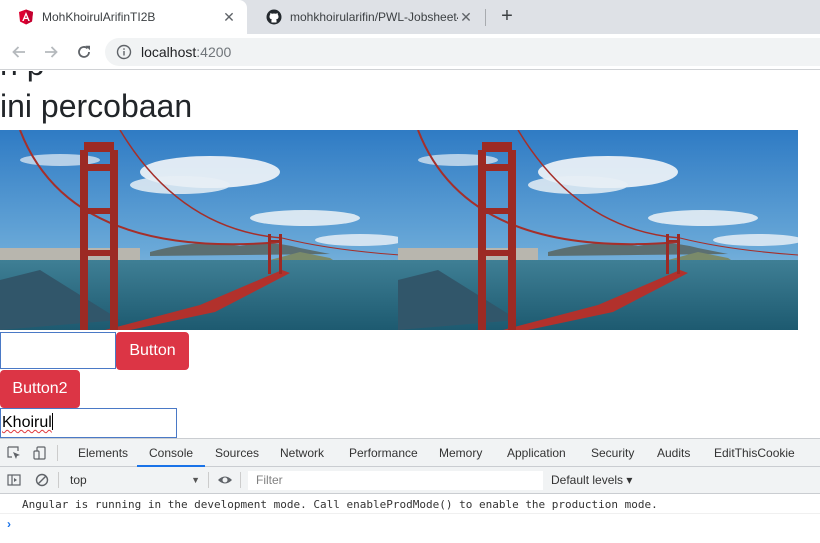 This screenshot has width=820, height=543. I want to click on name-input-value: Khoirul, so click(27, 422).